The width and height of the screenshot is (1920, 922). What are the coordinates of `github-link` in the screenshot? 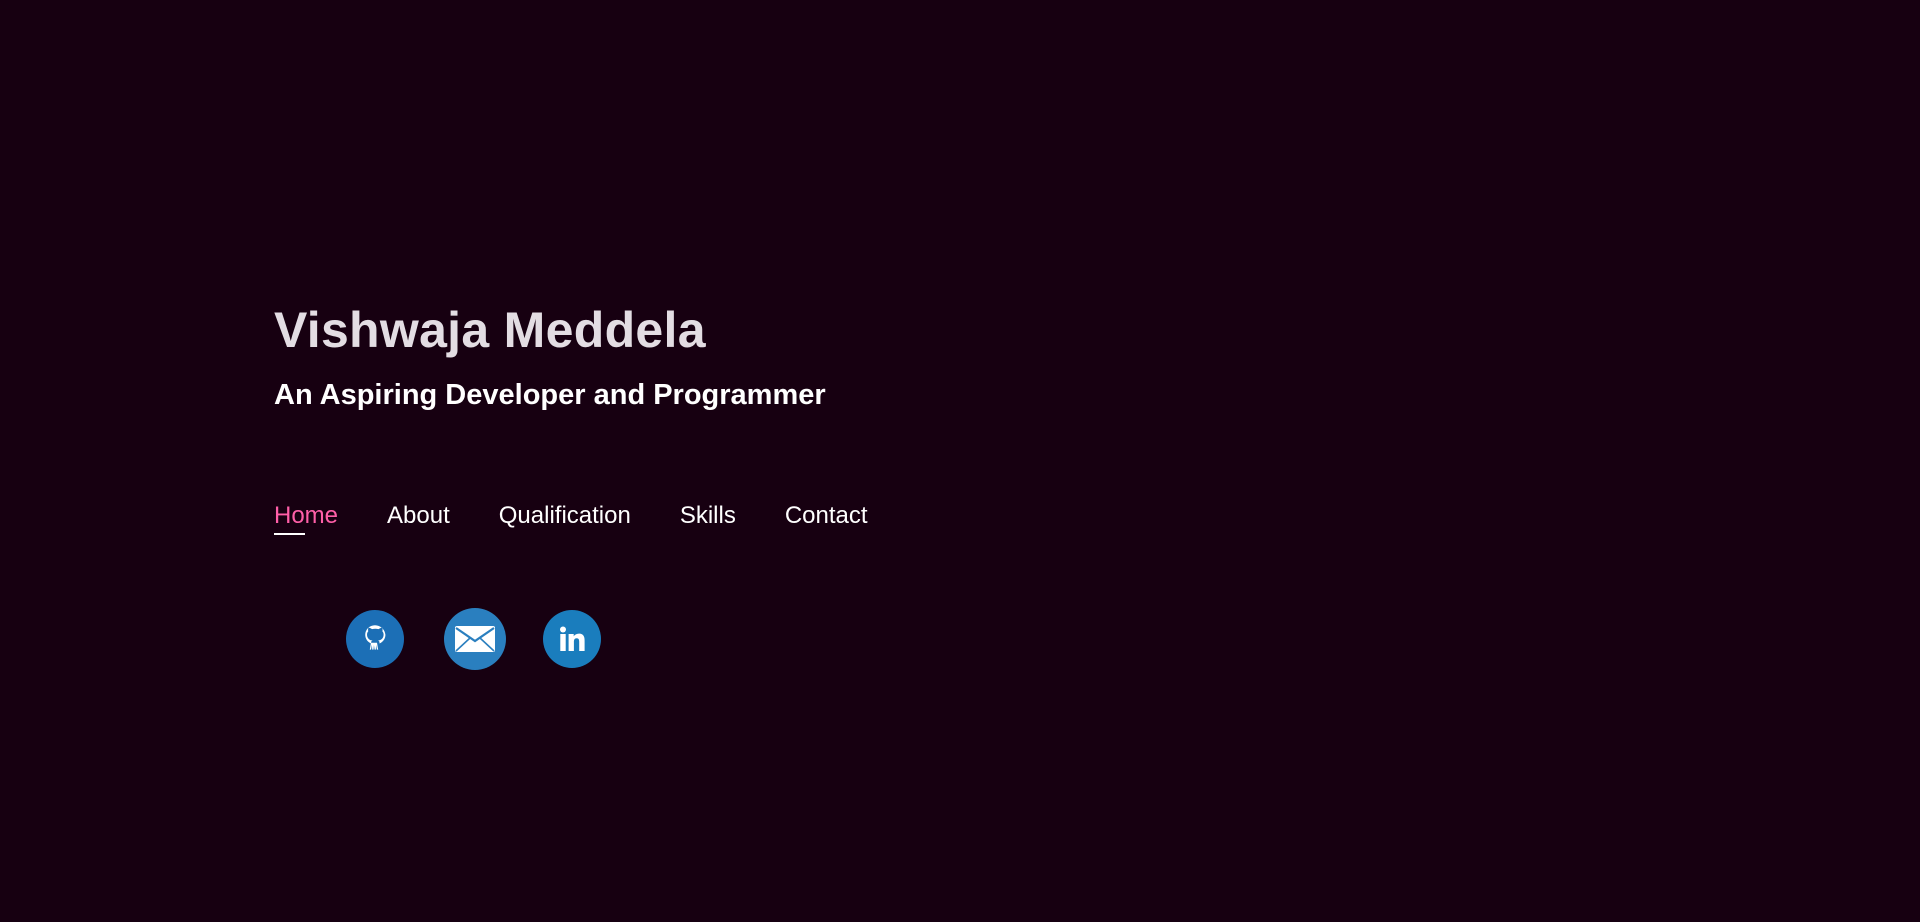 It's located at (375, 639).